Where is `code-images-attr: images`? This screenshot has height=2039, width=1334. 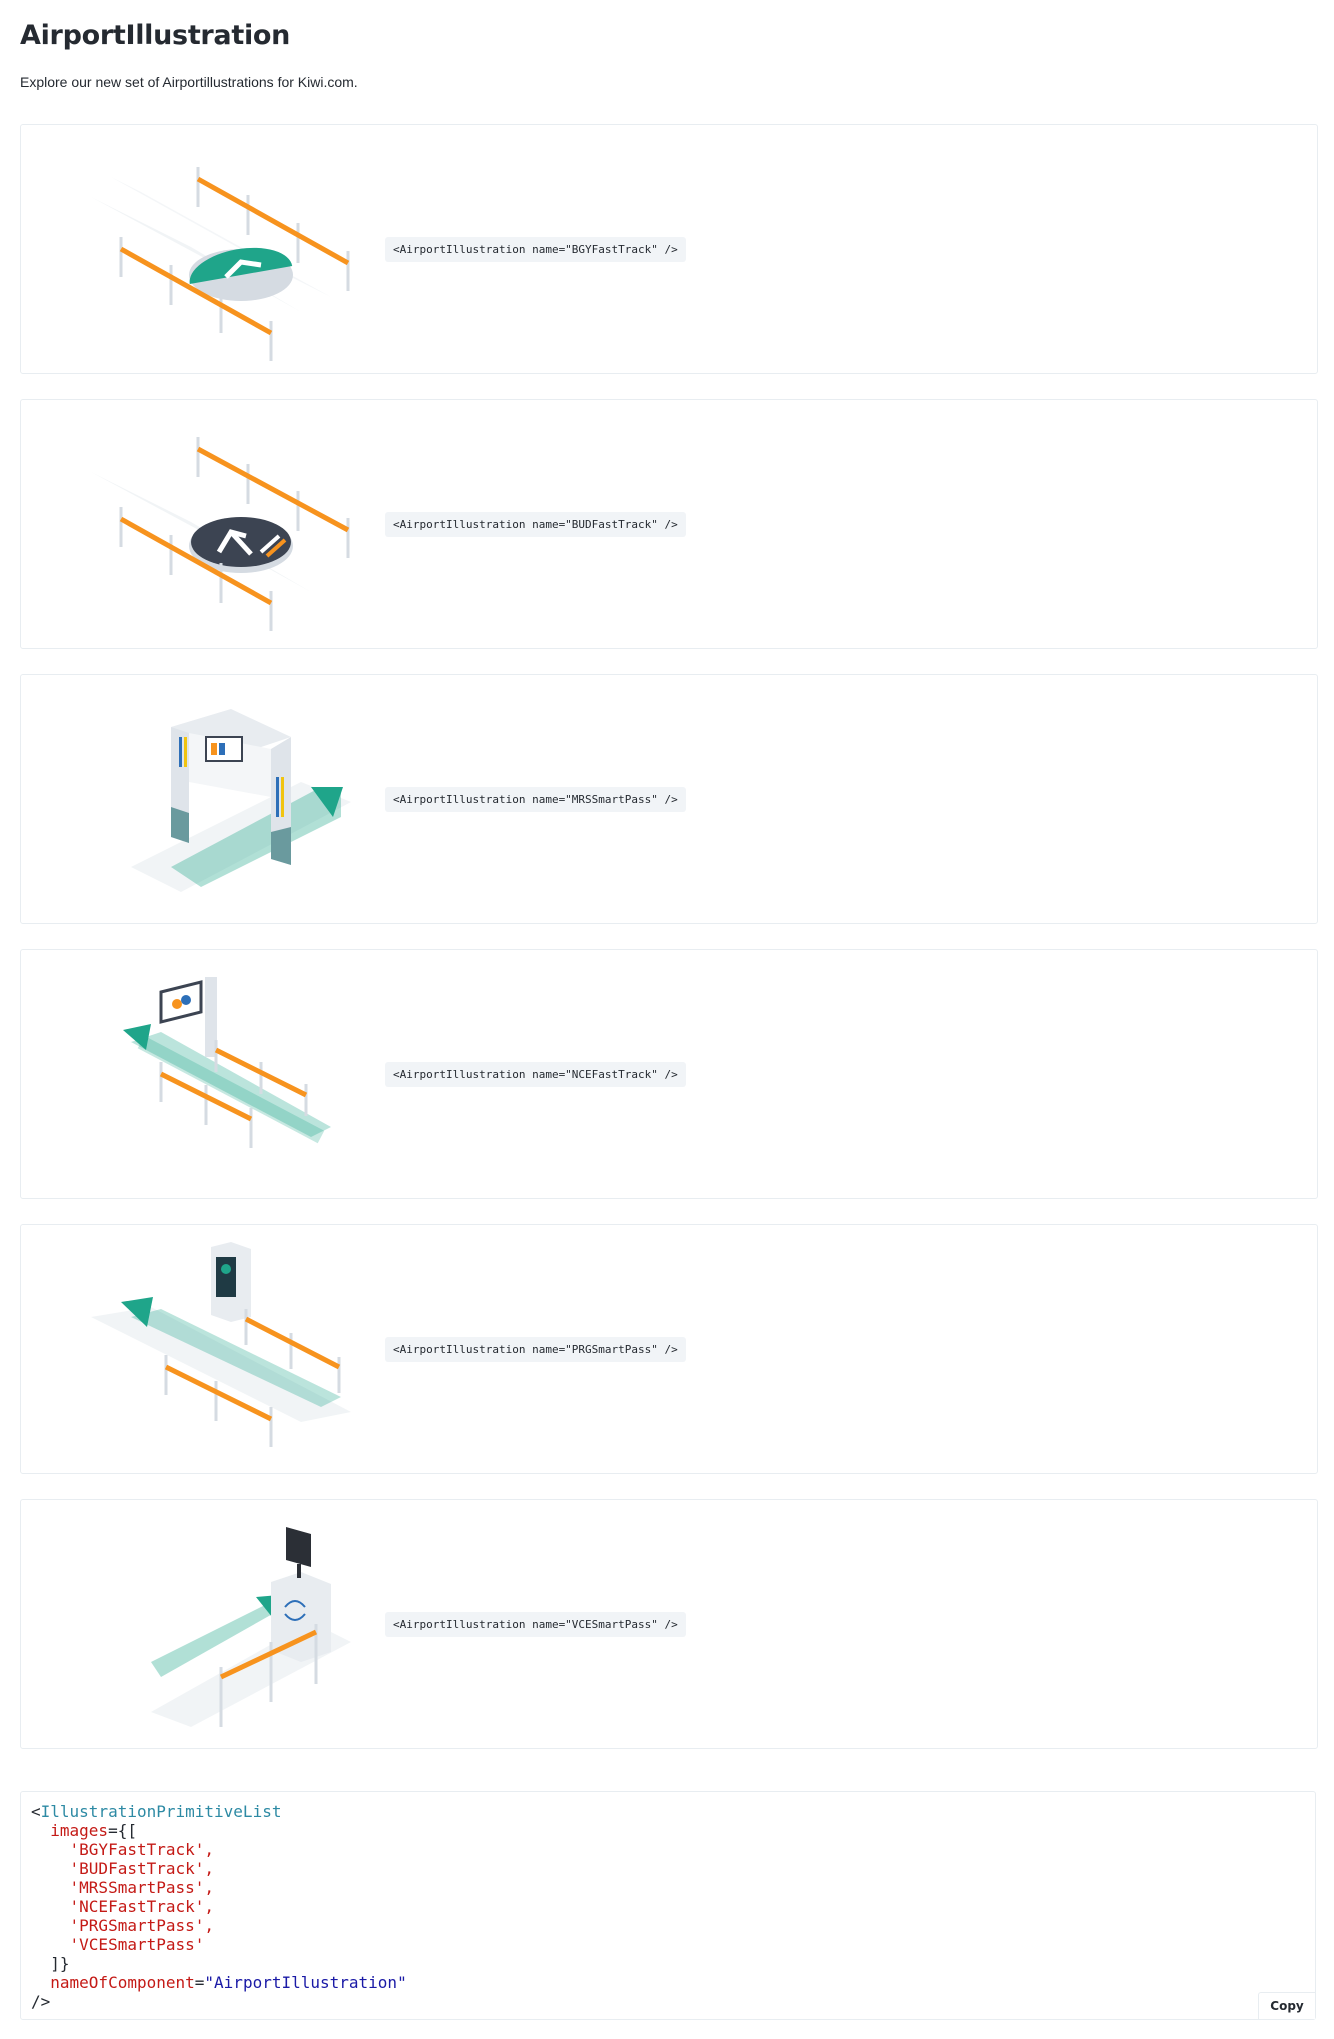 code-images-attr: images is located at coordinates (79, 1830).